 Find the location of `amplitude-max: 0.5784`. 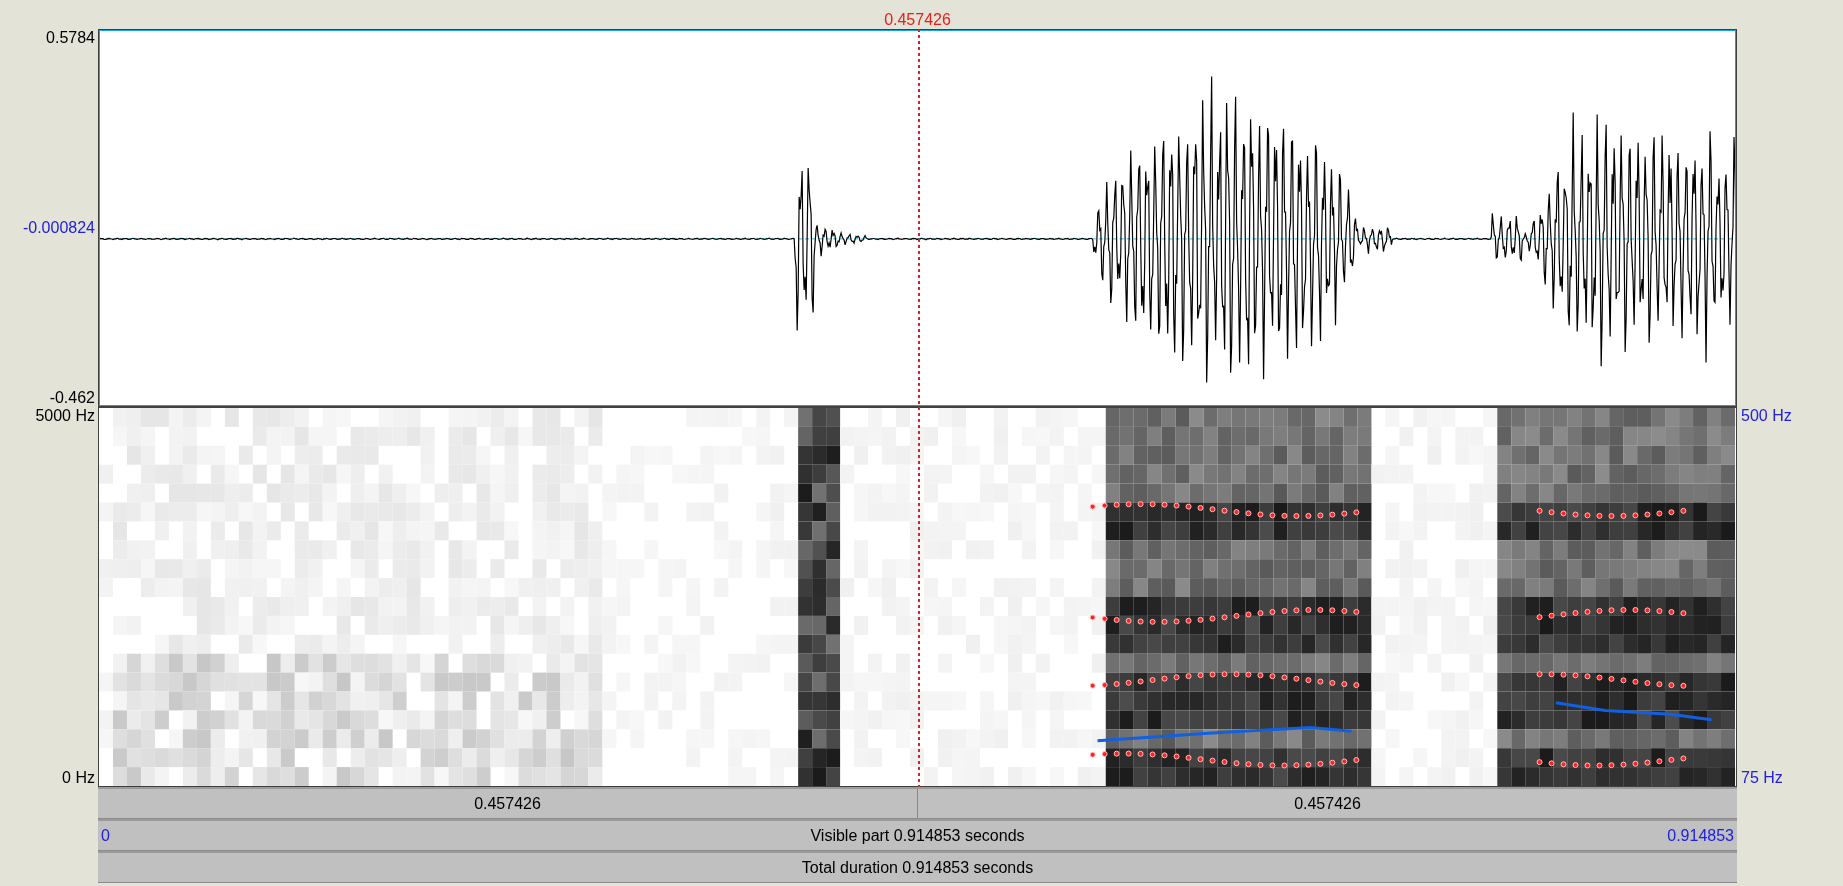

amplitude-max: 0.5784 is located at coordinates (70, 38).